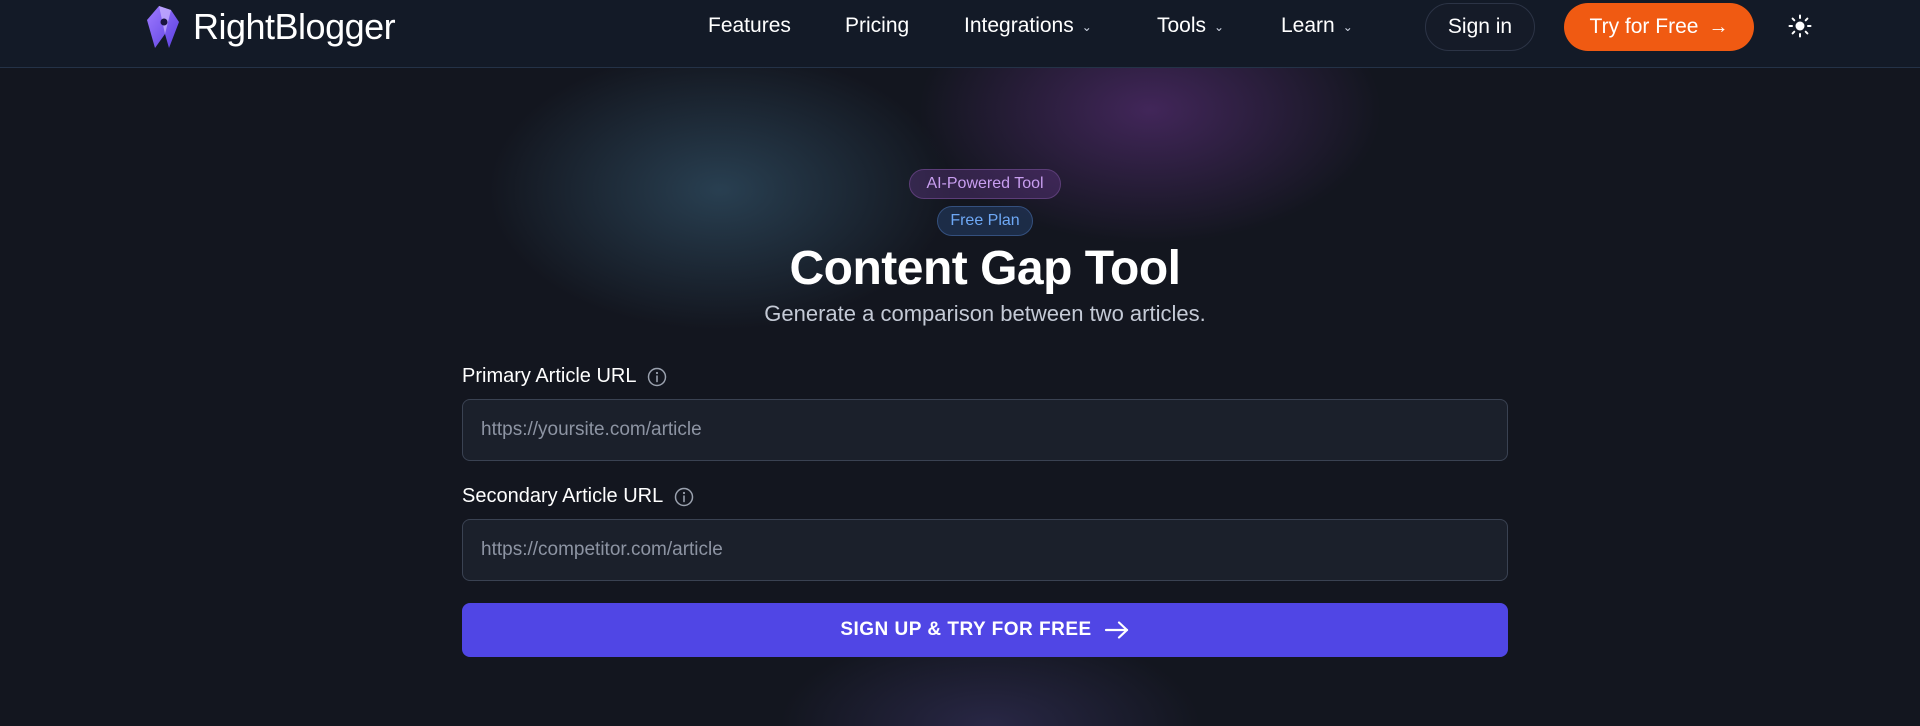  What do you see at coordinates (1308, 25) in the screenshot?
I see `nav-learn-label: Learn` at bounding box center [1308, 25].